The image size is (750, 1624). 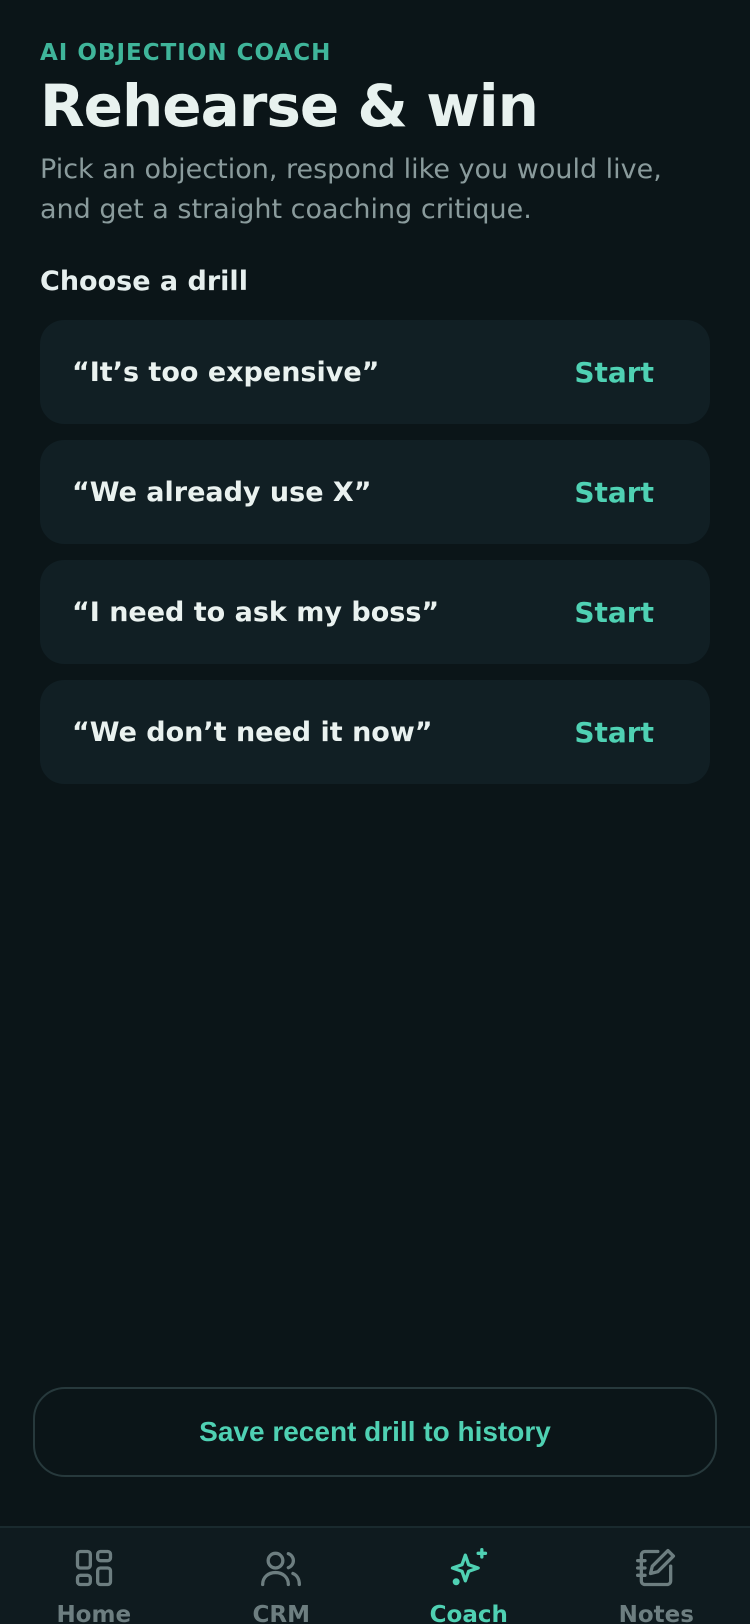 I want to click on bottom-tab-bar: Home CRM Coach Notes, so click(x=375, y=1575).